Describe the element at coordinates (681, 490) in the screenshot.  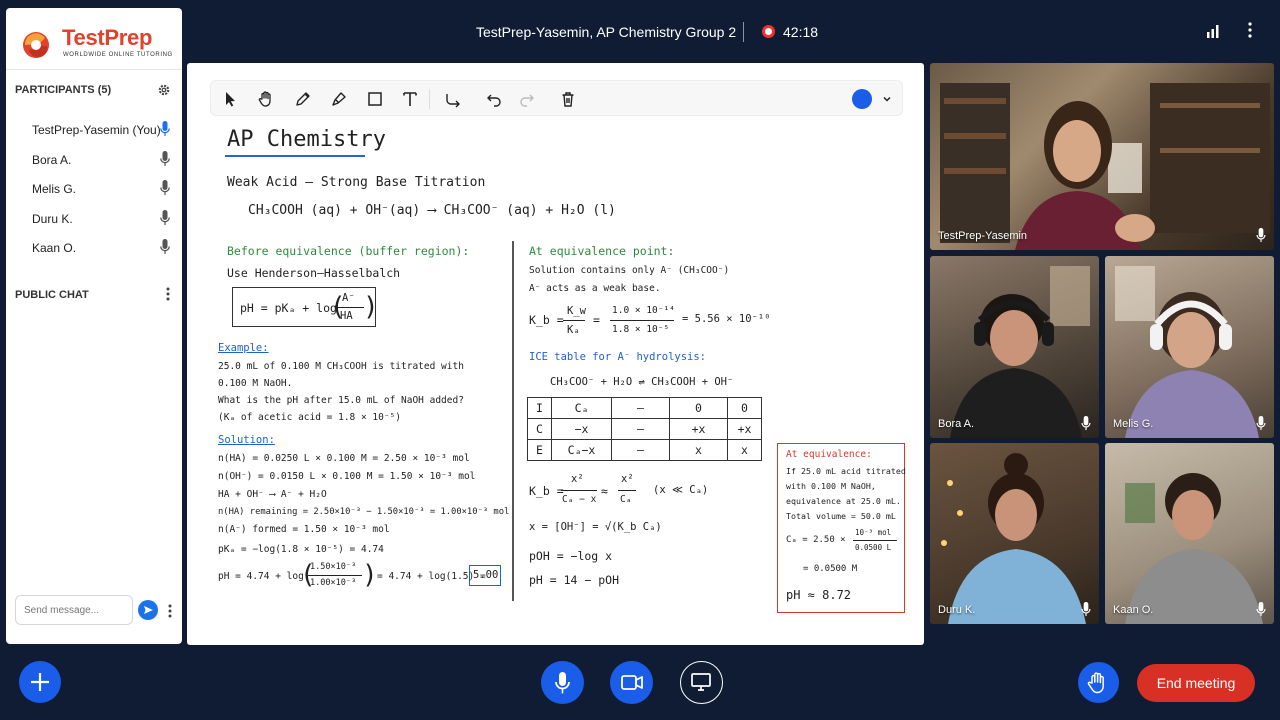
I see `approximation-note: (x ≪ Cₐ)` at that location.